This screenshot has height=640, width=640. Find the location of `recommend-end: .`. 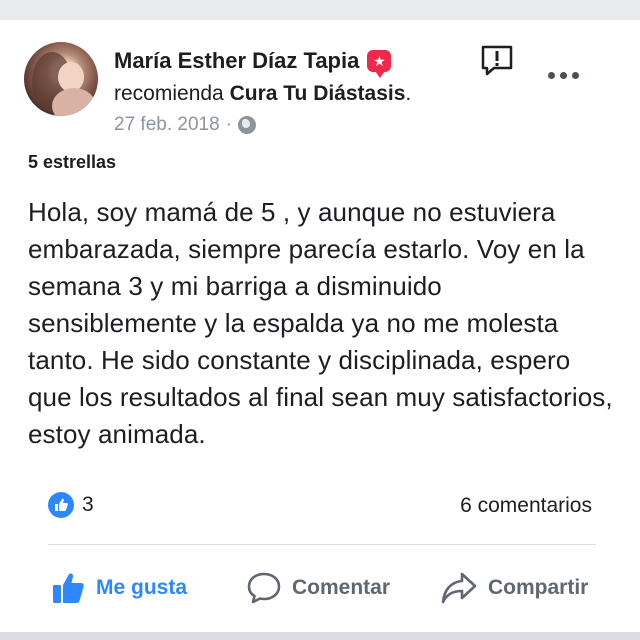

recommend-end: . is located at coordinates (408, 93).